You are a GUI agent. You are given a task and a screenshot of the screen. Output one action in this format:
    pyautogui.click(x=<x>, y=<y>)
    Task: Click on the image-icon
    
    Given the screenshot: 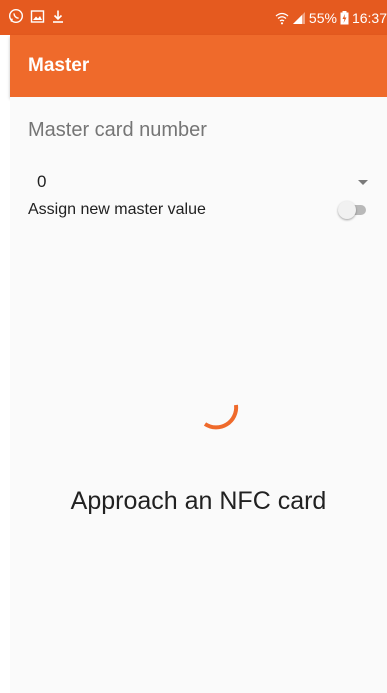 What is the action you would take?
    pyautogui.click(x=37, y=18)
    